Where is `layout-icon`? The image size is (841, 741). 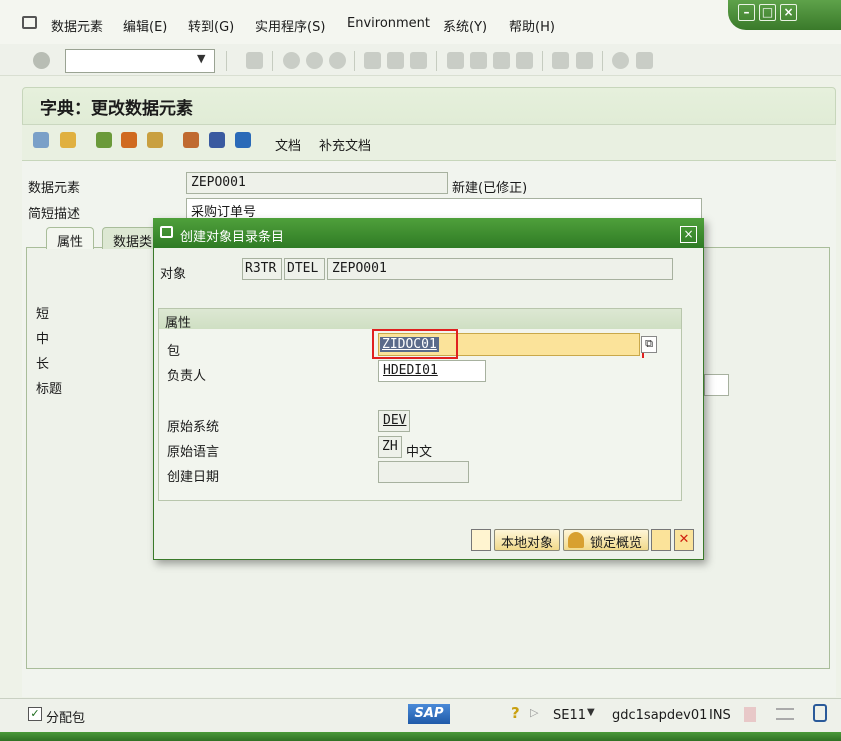 layout-icon is located at coordinates (644, 60).